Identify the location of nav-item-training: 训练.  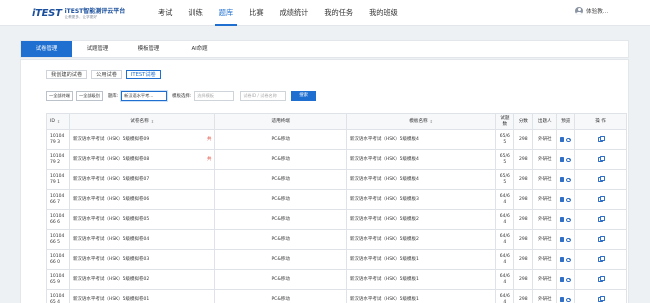
(195, 13).